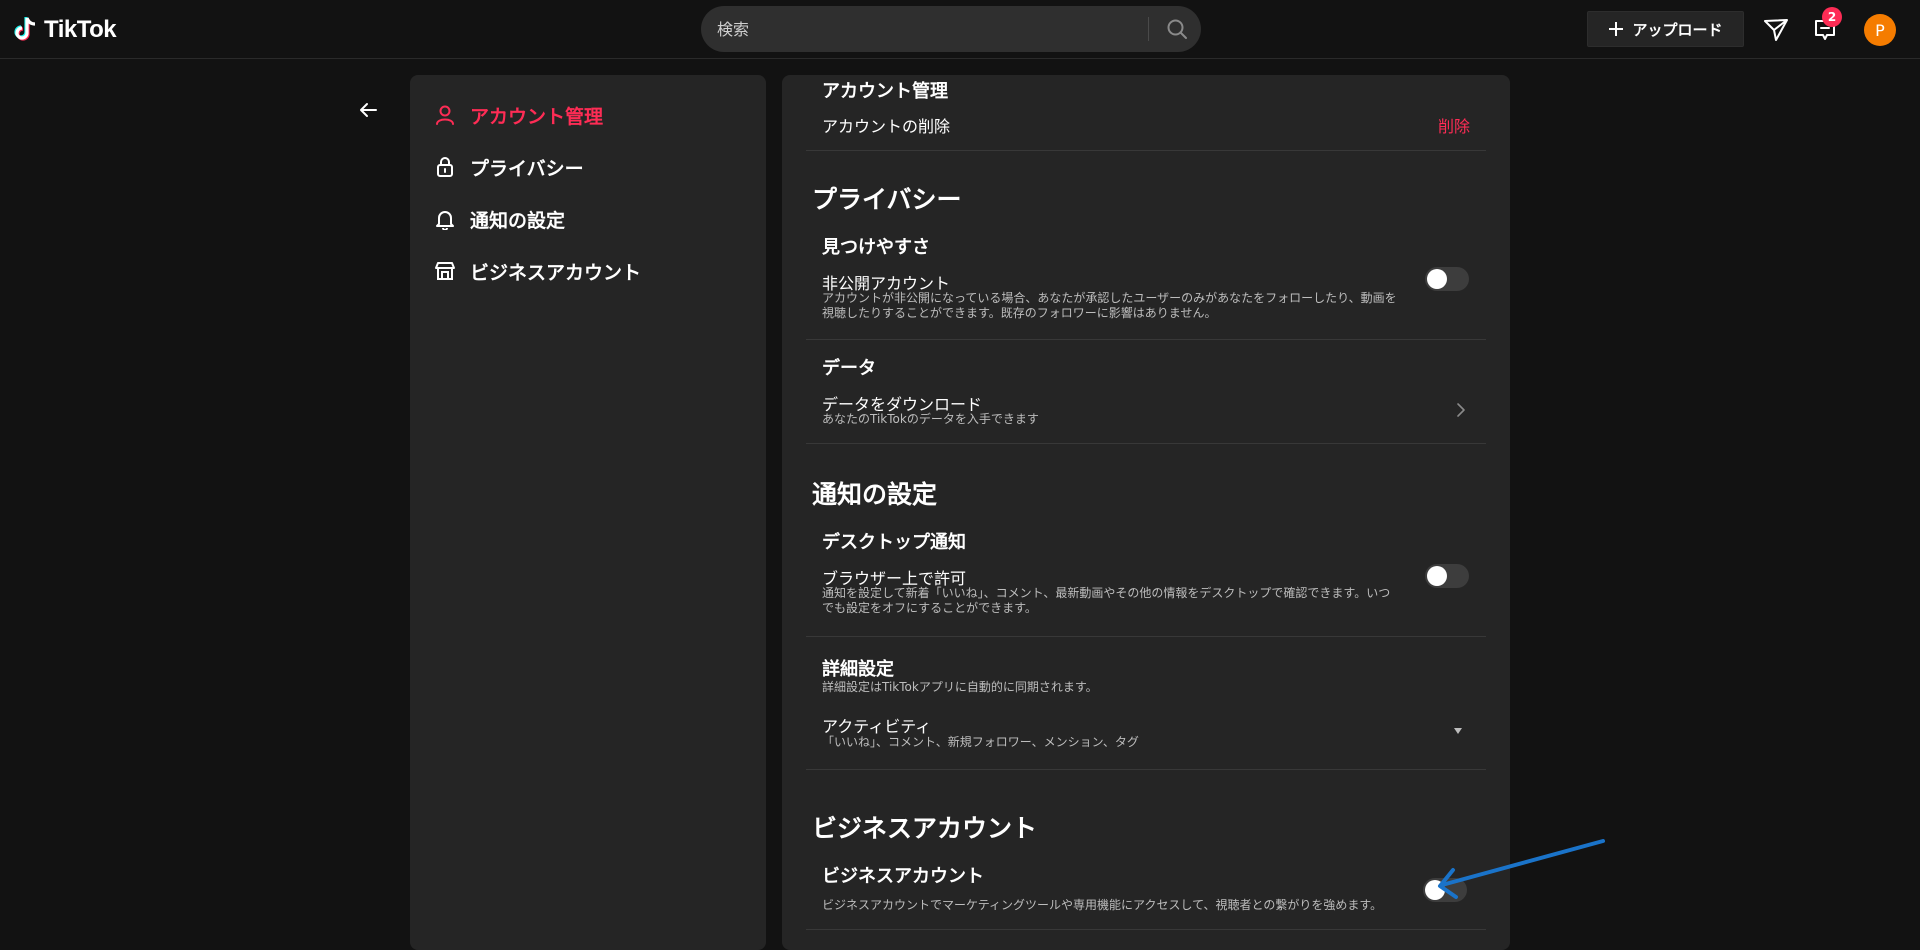 Image resolution: width=1920 pixels, height=950 pixels. I want to click on desktop-notifications-title: デスクトップ通知, so click(894, 542).